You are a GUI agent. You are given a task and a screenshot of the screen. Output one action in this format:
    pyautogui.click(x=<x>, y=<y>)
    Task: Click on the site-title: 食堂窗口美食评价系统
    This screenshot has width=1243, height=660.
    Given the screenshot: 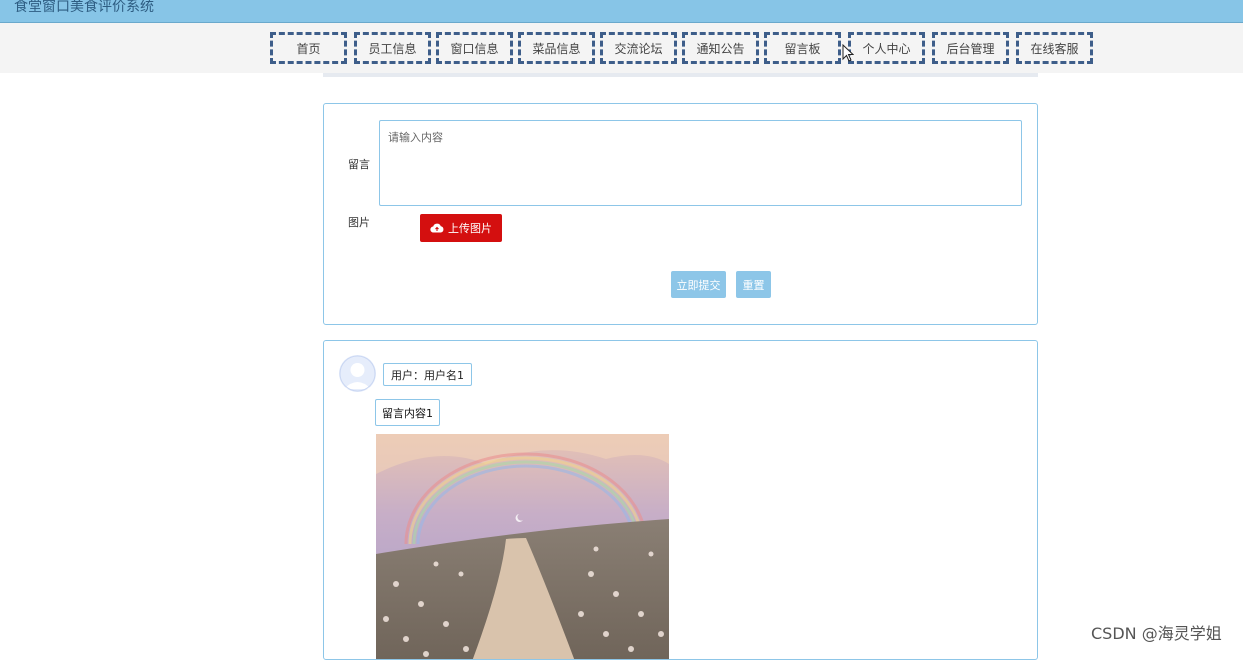 What is the action you would take?
    pyautogui.click(x=84, y=7)
    